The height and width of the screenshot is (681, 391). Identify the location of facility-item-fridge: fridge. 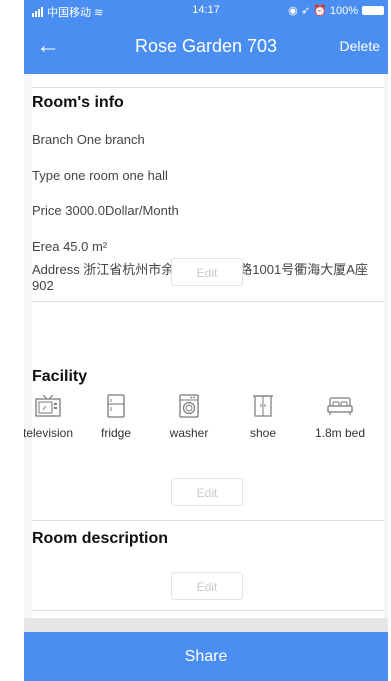
(116, 417).